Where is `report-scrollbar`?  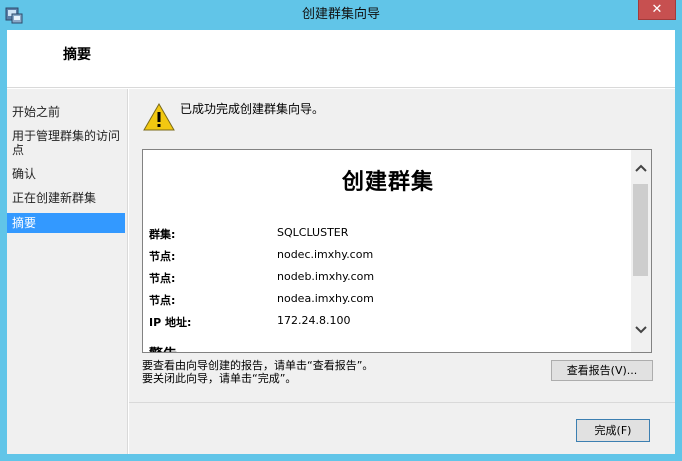
report-scrollbar is located at coordinates (641, 251).